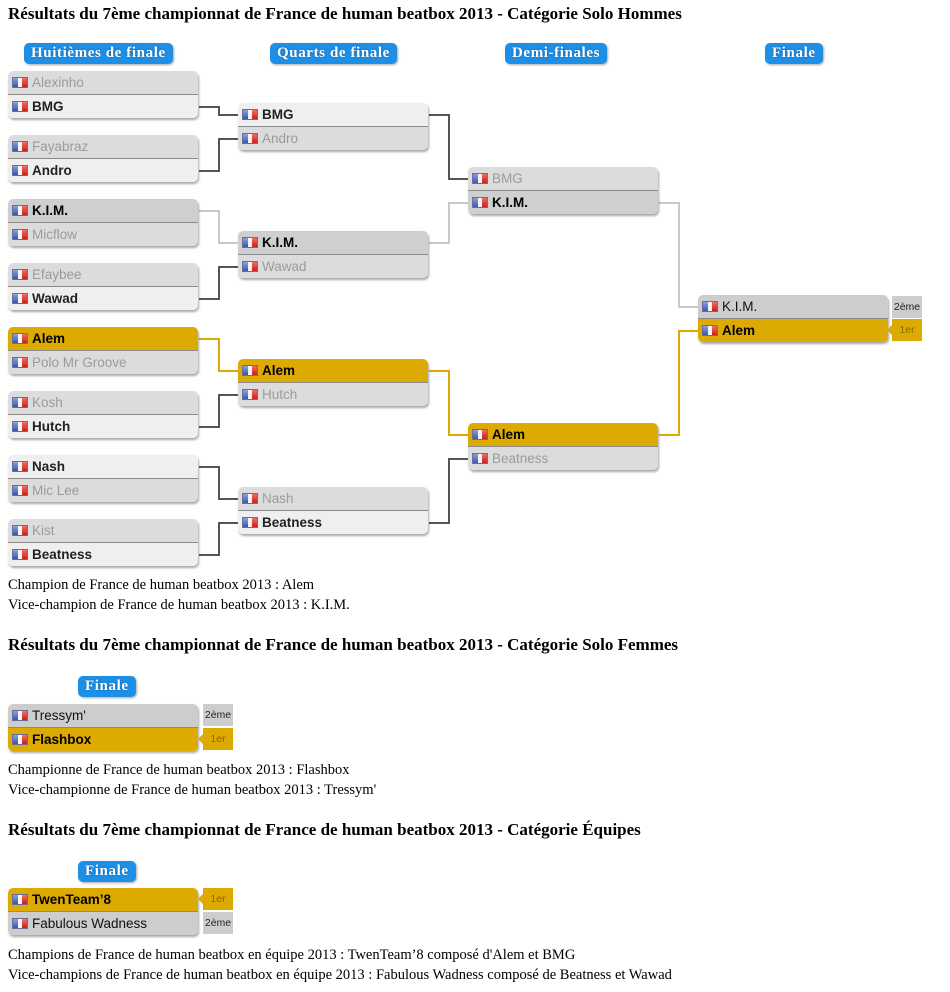 The width and height of the screenshot is (950, 992). Describe the element at coordinates (103, 82) in the screenshot. I see `team-entry: Alexinho` at that location.